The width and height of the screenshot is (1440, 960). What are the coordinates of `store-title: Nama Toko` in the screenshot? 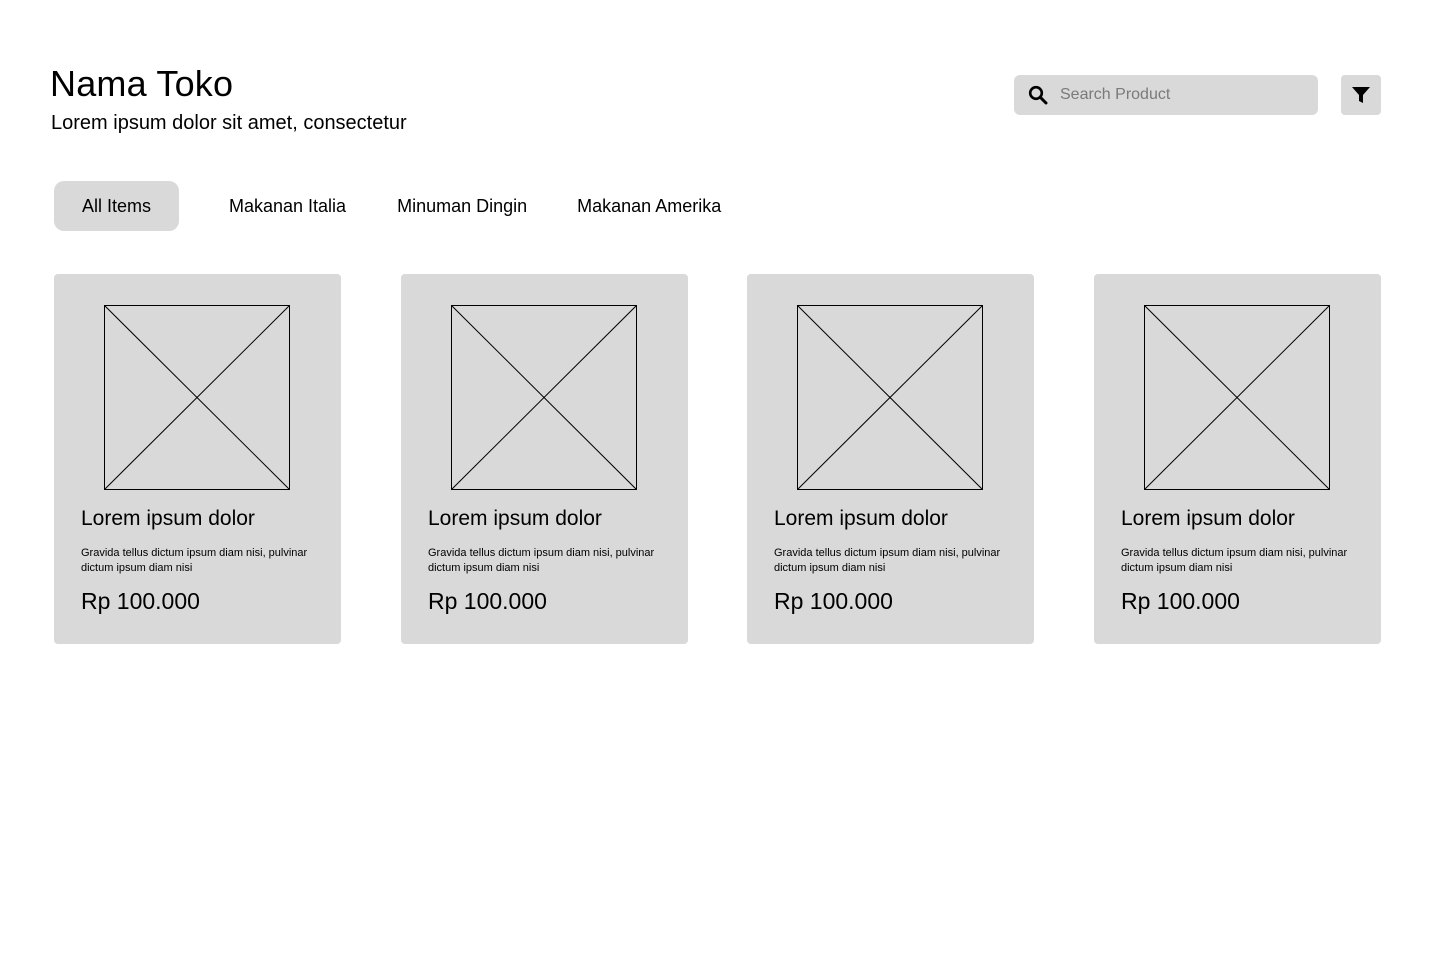 It's located at (142, 83).